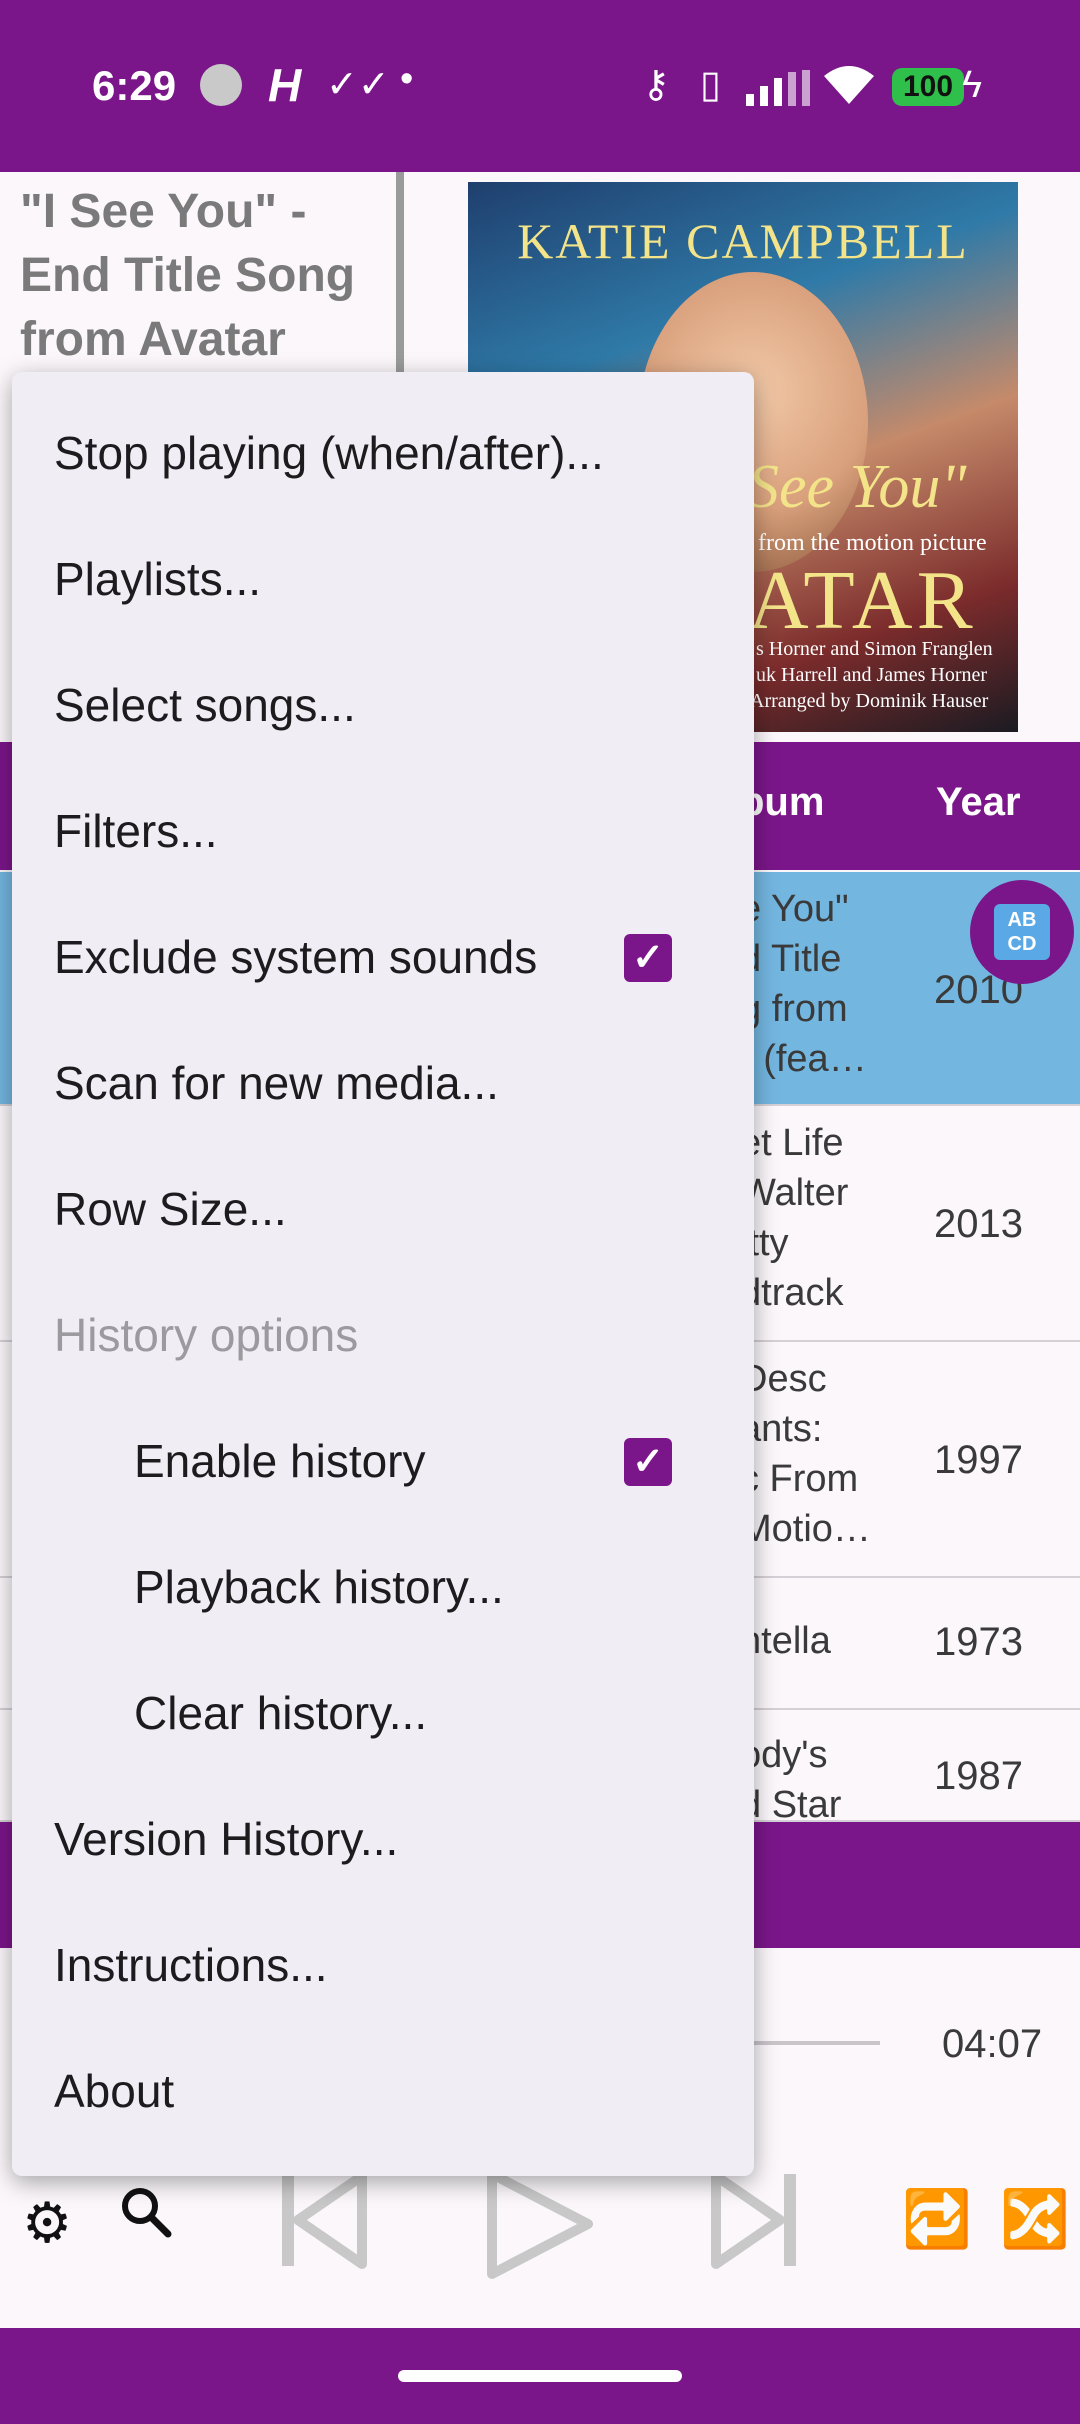 This screenshot has height=2424, width=1080. What do you see at coordinates (540, 2376) in the screenshot?
I see `home-gesture-handle` at bounding box center [540, 2376].